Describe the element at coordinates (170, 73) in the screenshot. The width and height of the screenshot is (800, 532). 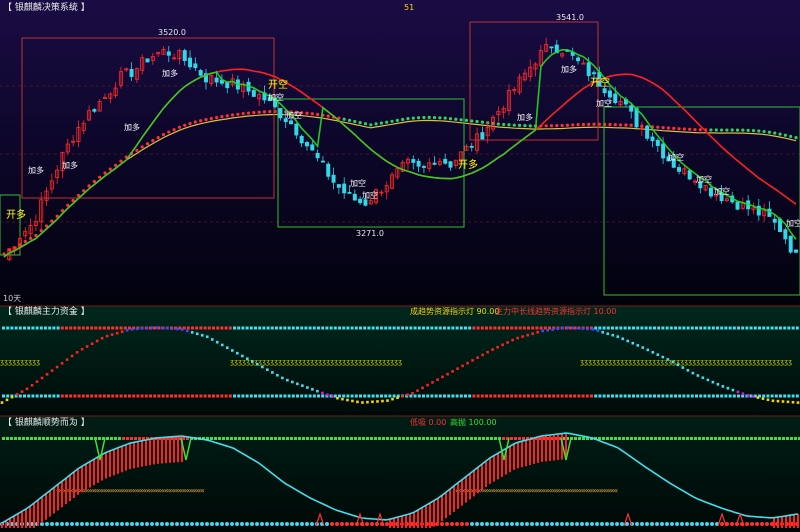
I see `signal-annotation: 加多` at that location.